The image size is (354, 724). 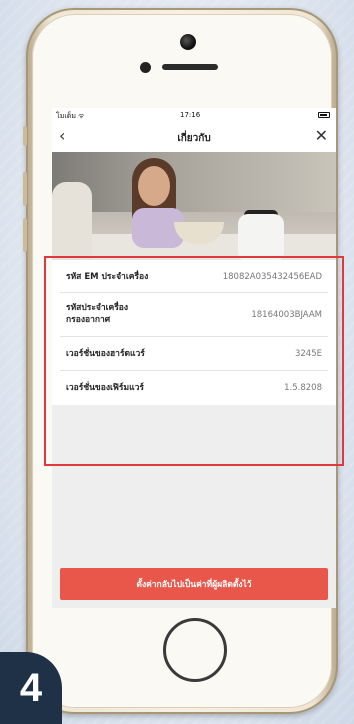 What do you see at coordinates (324, 115) in the screenshot?
I see `battery-icon` at bounding box center [324, 115].